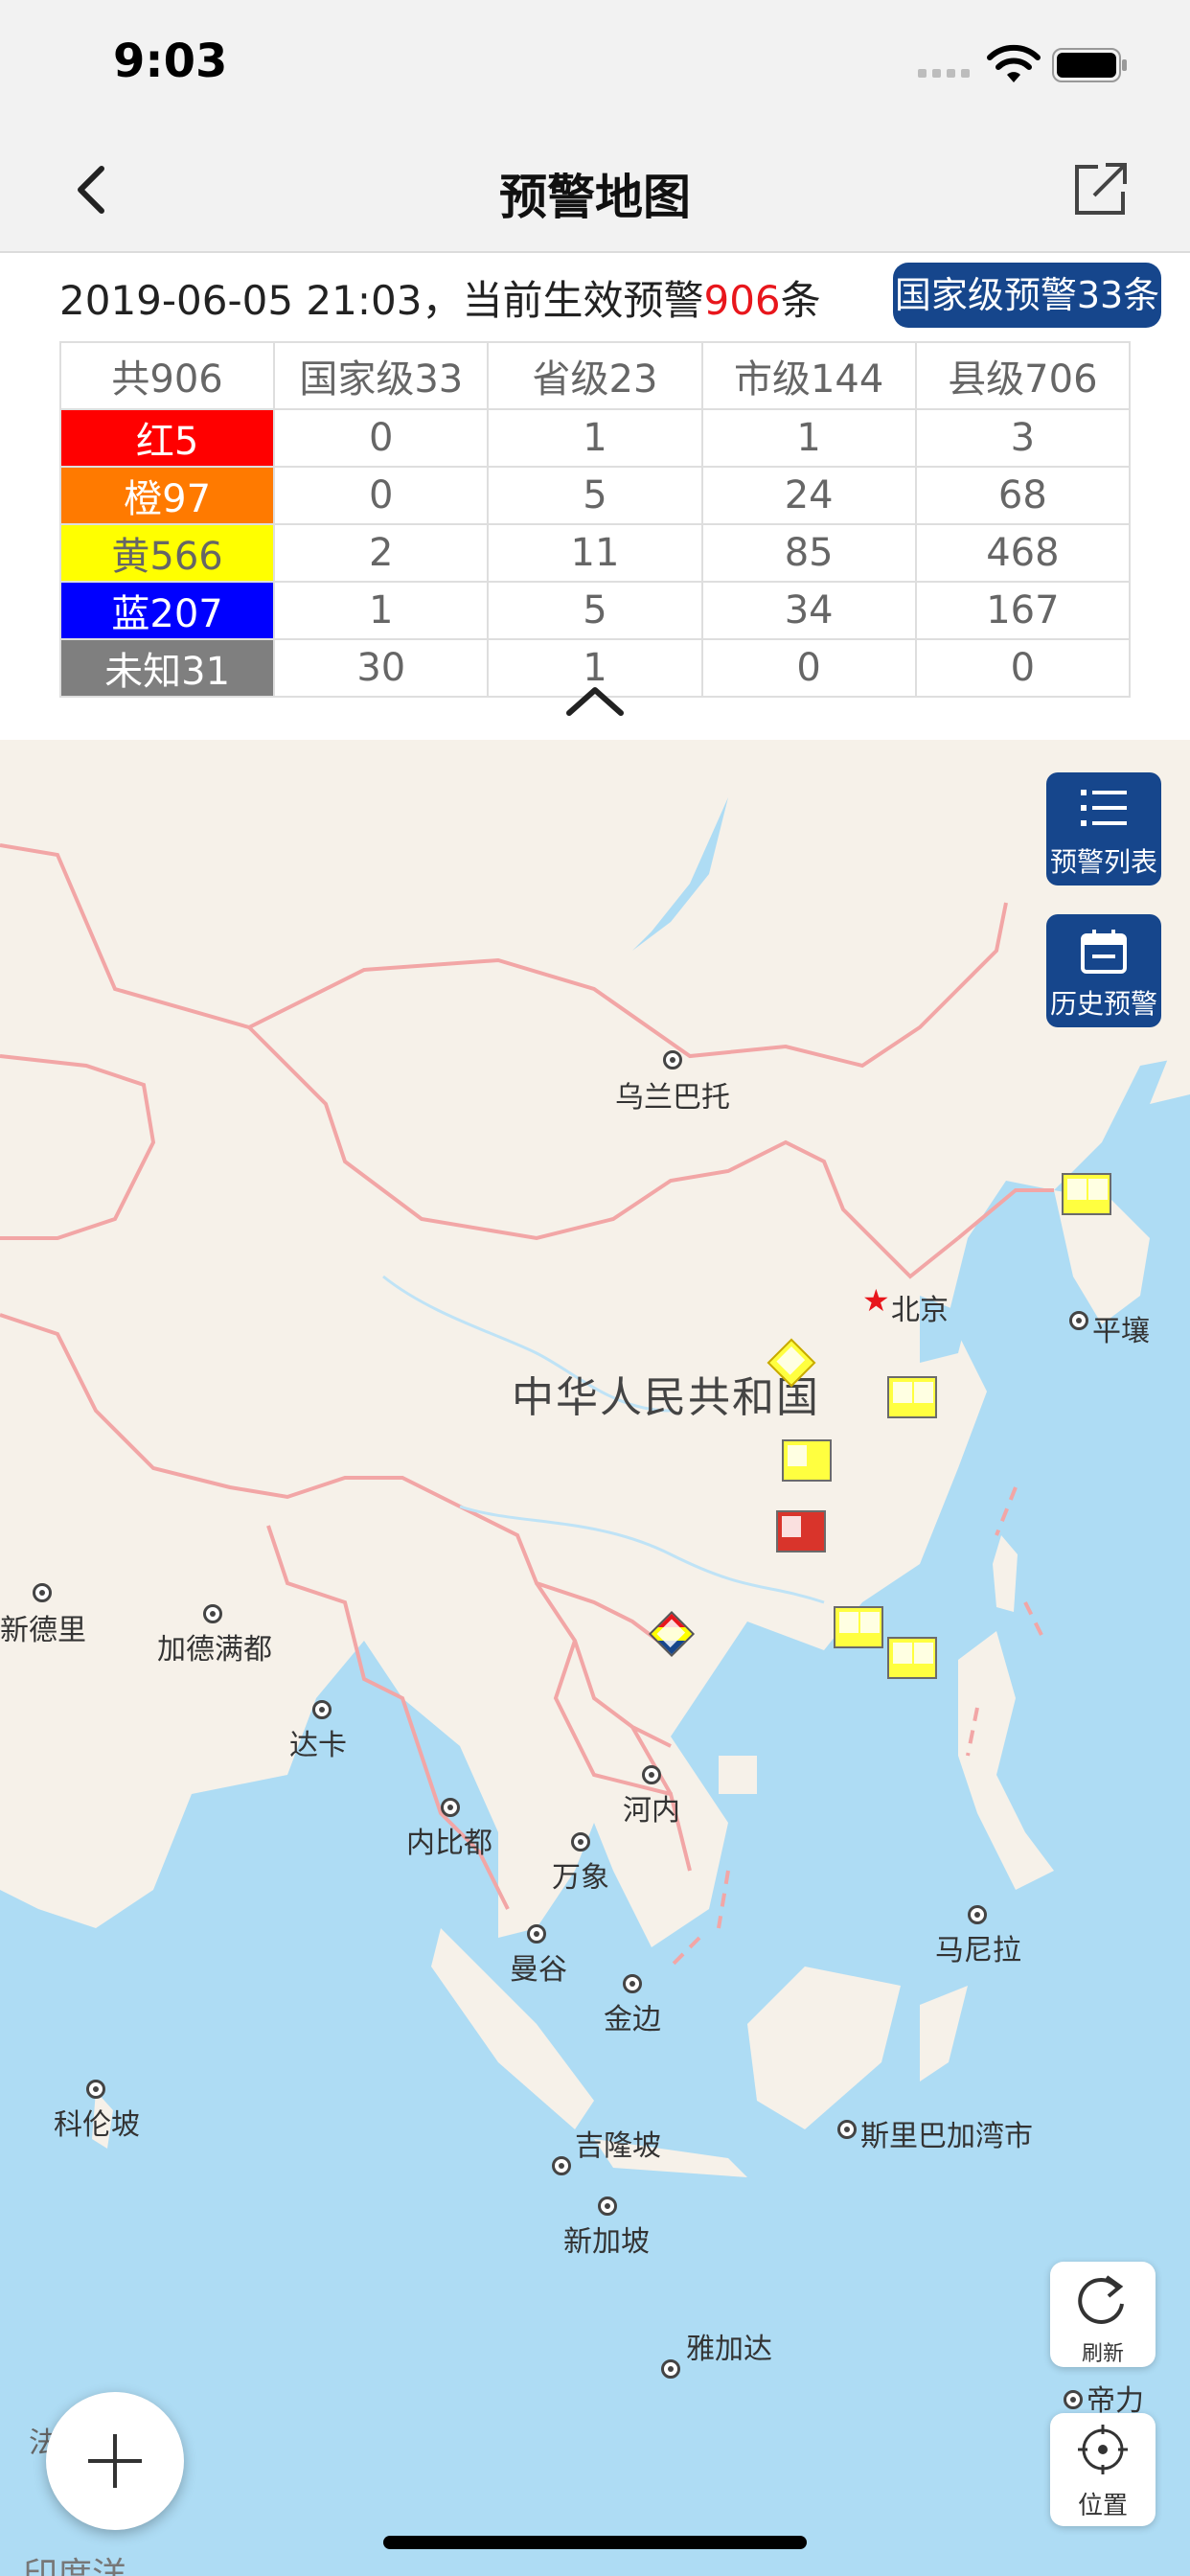 The width and height of the screenshot is (1190, 2576). I want to click on city-label: 曼谷, so click(539, 1970).